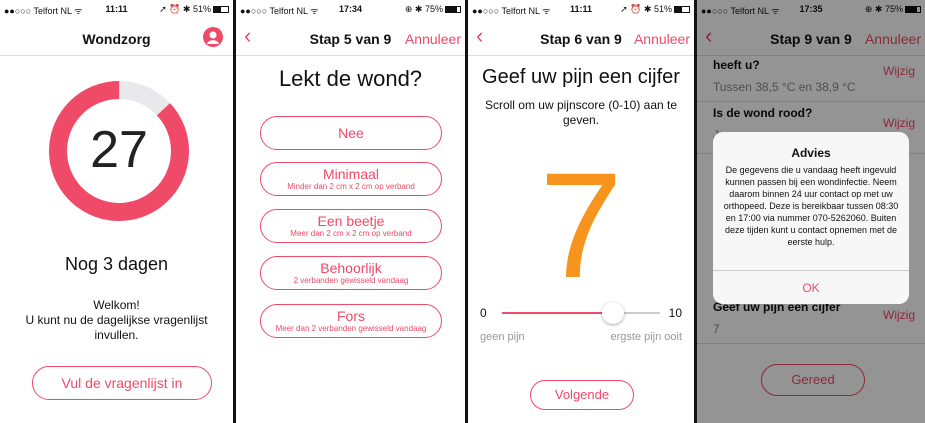 The height and width of the screenshot is (423, 925). Describe the element at coordinates (581, 225) in the screenshot. I see `pain-score: 7` at that location.